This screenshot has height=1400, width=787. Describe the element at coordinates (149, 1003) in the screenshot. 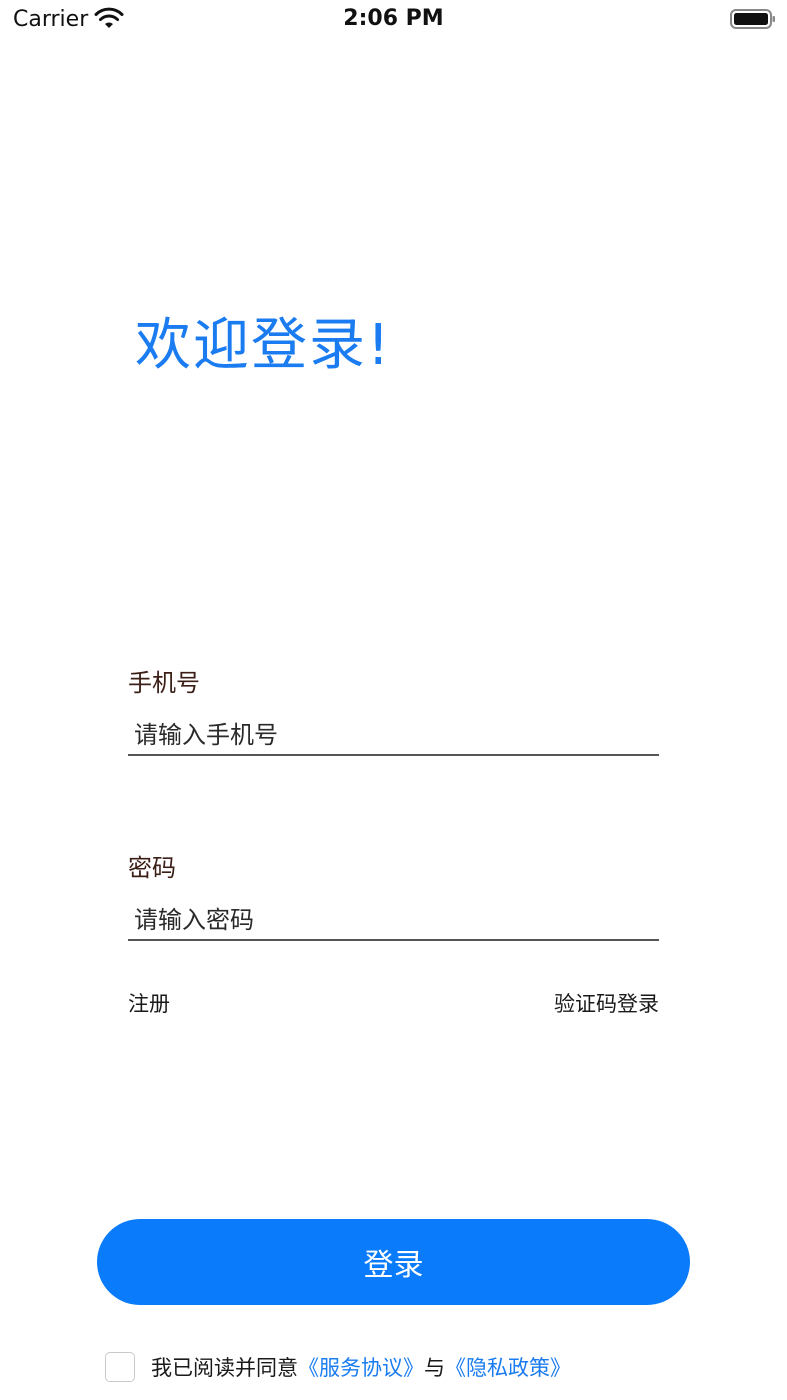

I see `register-link: 注册` at that location.